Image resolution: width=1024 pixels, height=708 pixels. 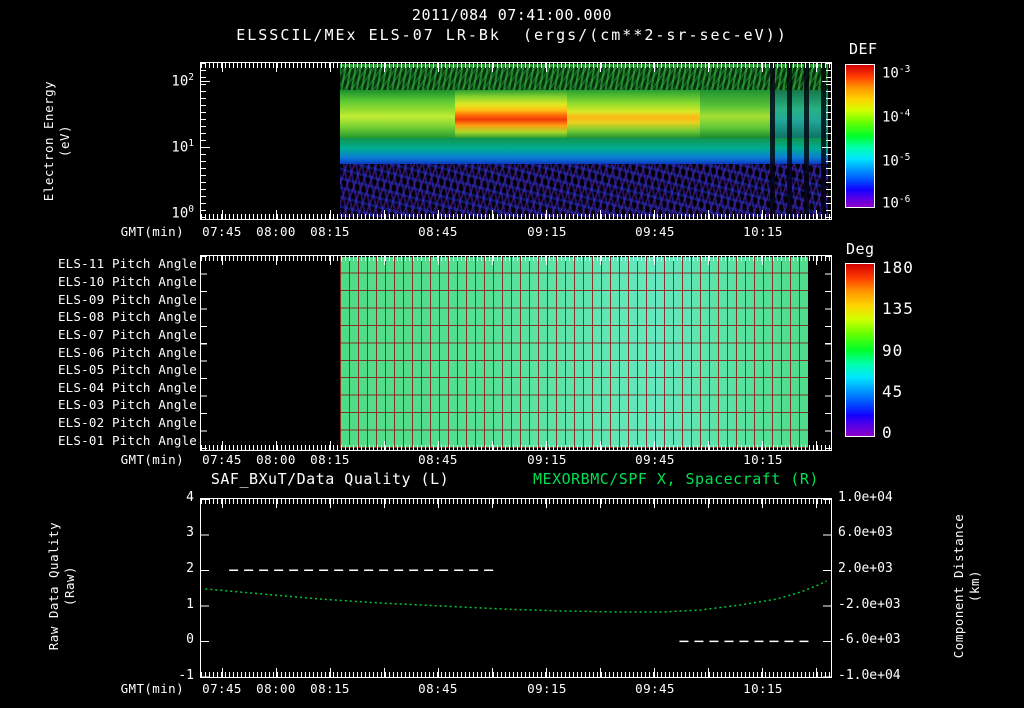 What do you see at coordinates (574, 352) in the screenshot?
I see `pitch-angle-data` at bounding box center [574, 352].